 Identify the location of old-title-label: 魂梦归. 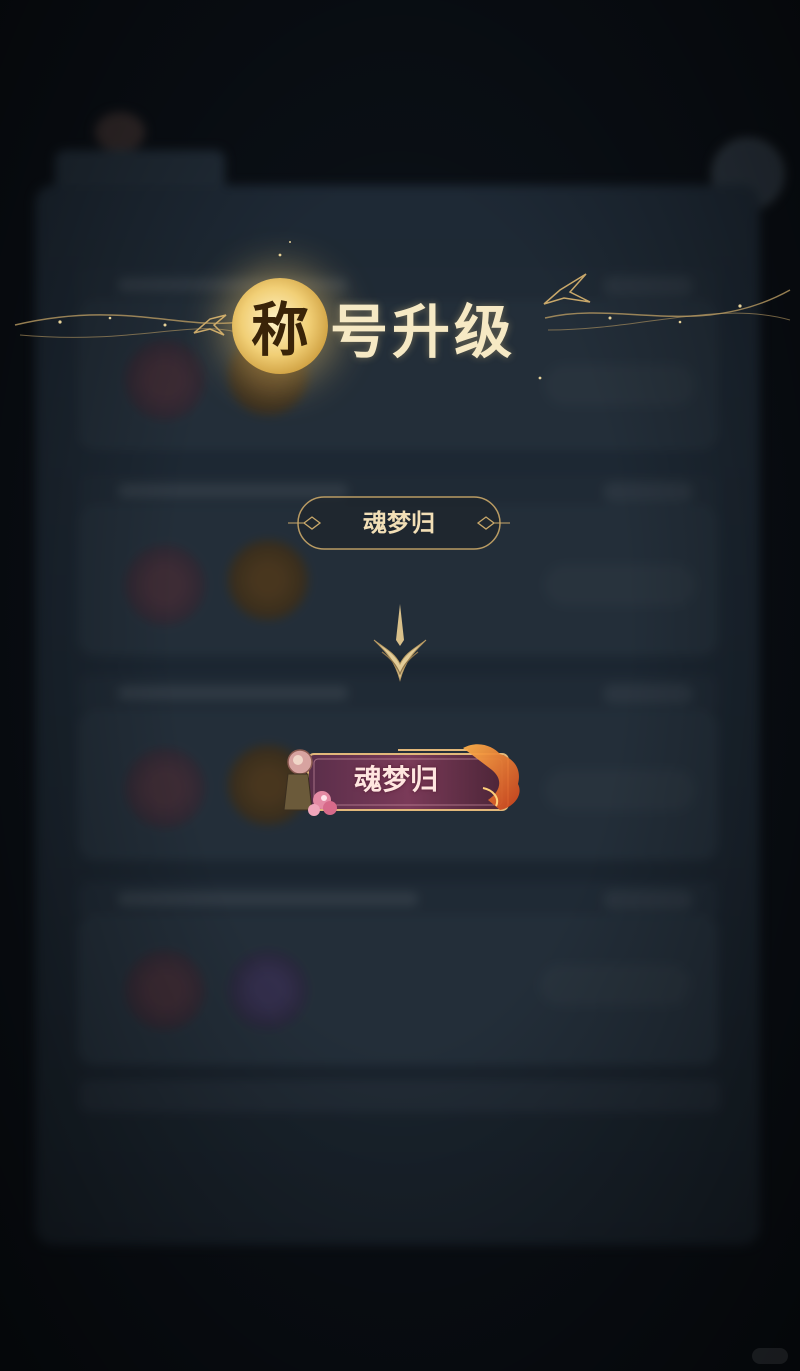
(399, 522).